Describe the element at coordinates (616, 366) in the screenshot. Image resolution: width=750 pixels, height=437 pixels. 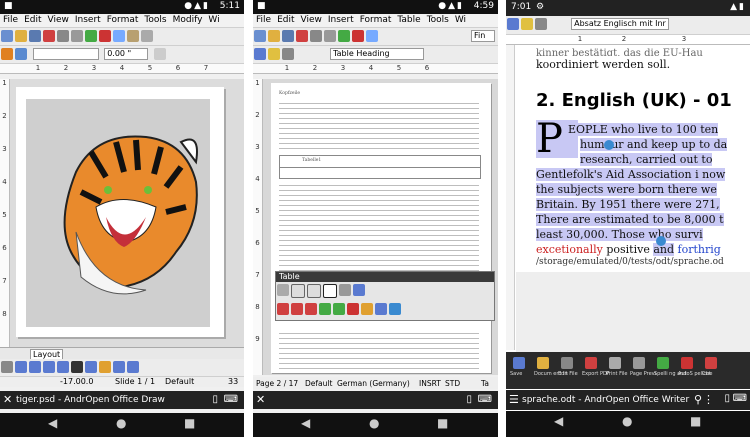
I see `print-tool: Print File` at that location.